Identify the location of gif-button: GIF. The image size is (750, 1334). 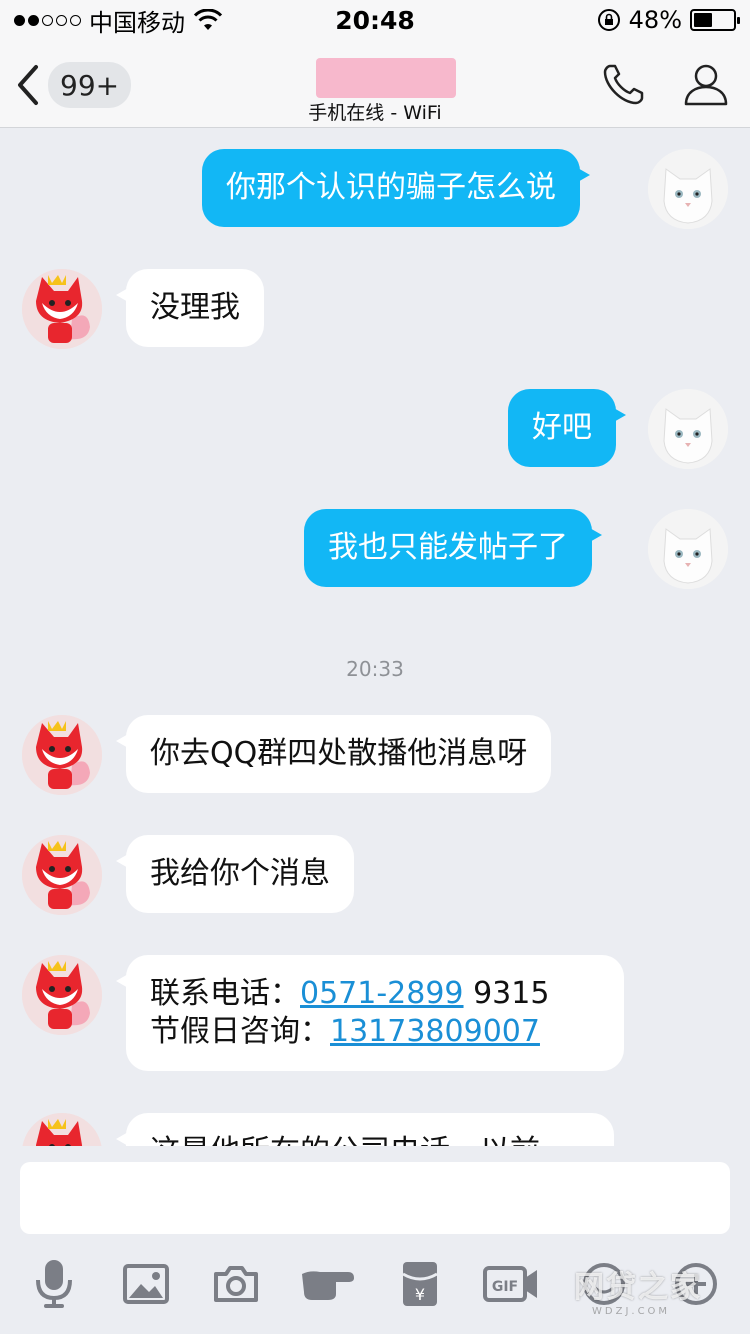
(512, 1284).